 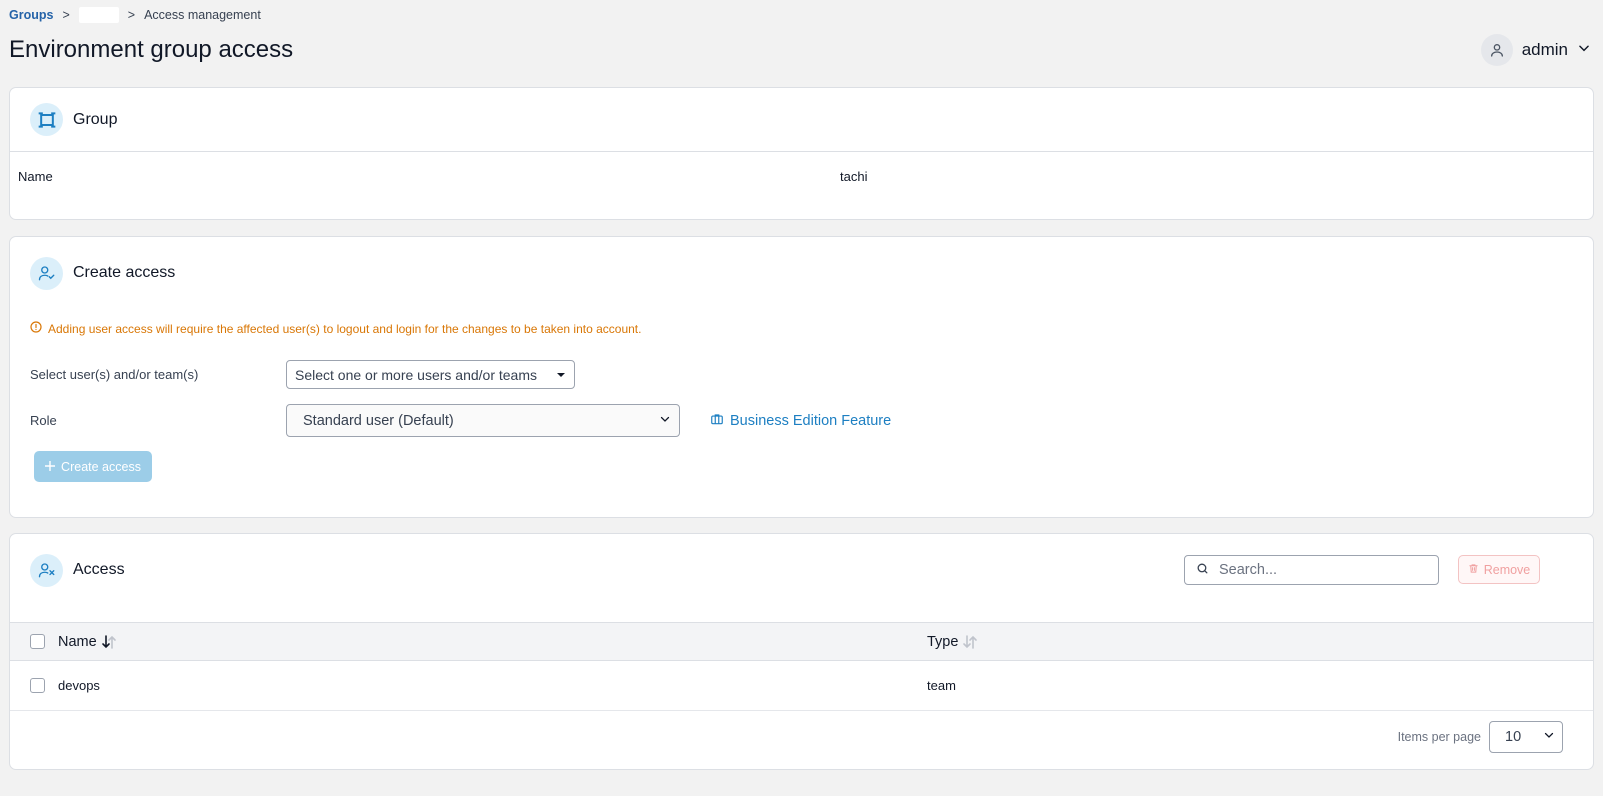 I want to click on search-icon, so click(x=1202, y=570).